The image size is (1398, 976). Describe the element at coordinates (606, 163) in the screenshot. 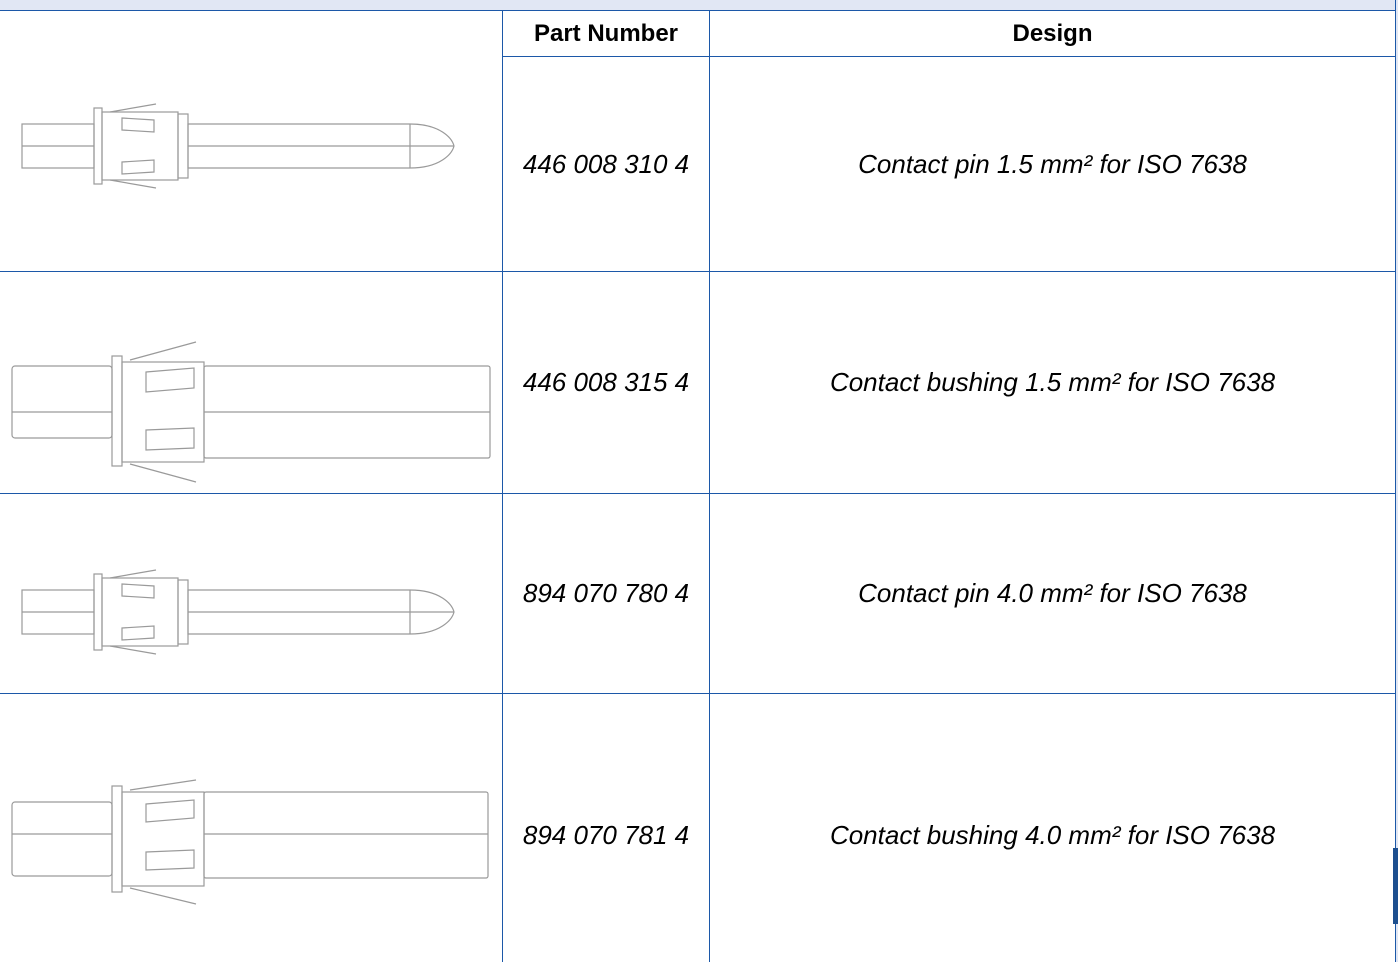

I see `part-number-cell: 446 008 310 4` at that location.